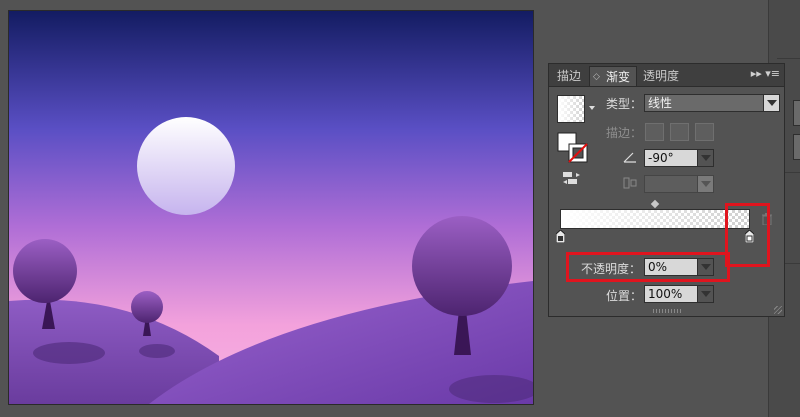  Describe the element at coordinates (704, 132) in the screenshot. I see `stroke-across-icon` at that location.